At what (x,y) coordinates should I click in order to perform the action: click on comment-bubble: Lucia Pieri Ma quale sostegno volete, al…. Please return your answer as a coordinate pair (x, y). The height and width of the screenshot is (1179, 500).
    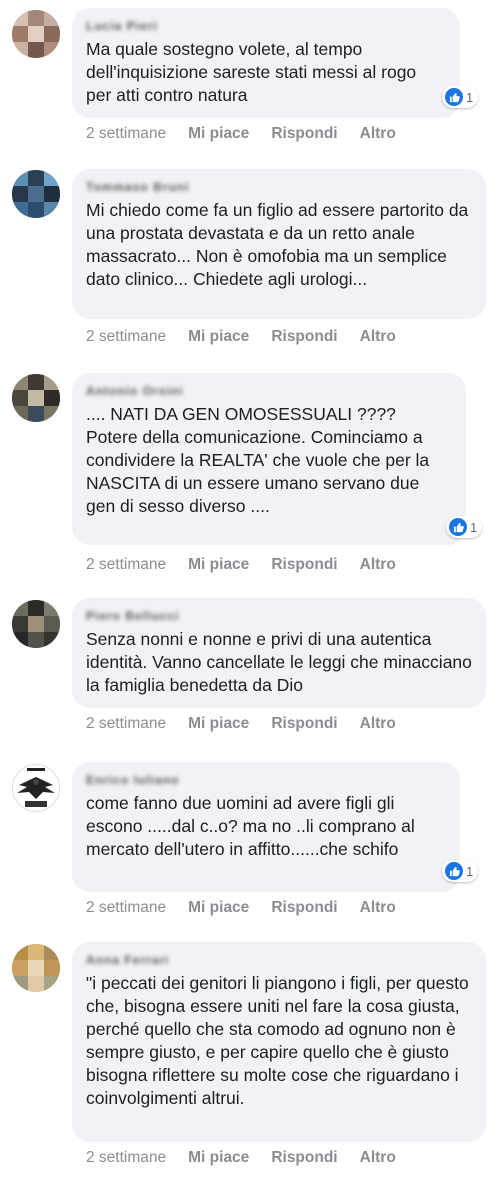
    Looking at the image, I should click on (266, 63).